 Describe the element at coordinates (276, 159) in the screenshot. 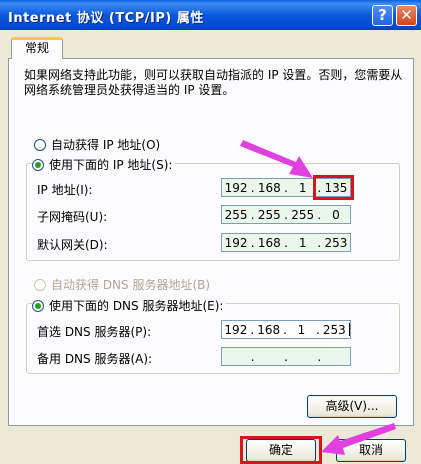

I see `arrow-to-ip-octet` at that location.